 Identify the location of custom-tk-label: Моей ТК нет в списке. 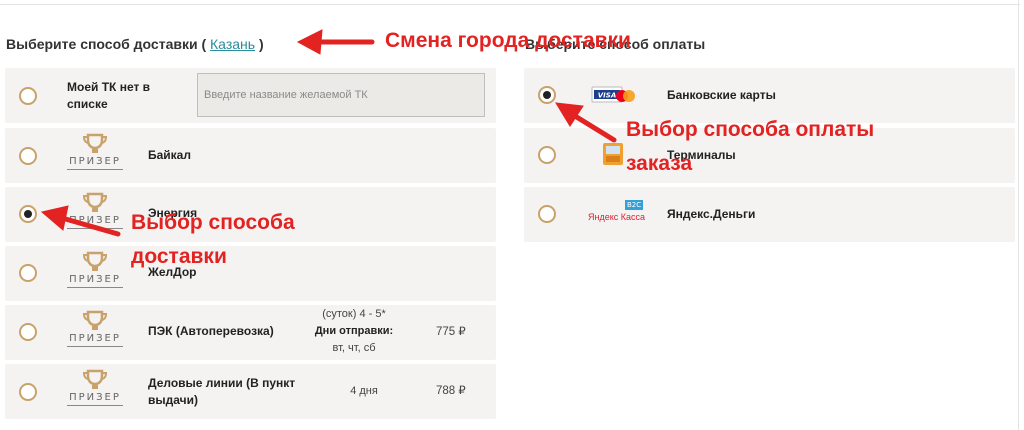
(109, 95).